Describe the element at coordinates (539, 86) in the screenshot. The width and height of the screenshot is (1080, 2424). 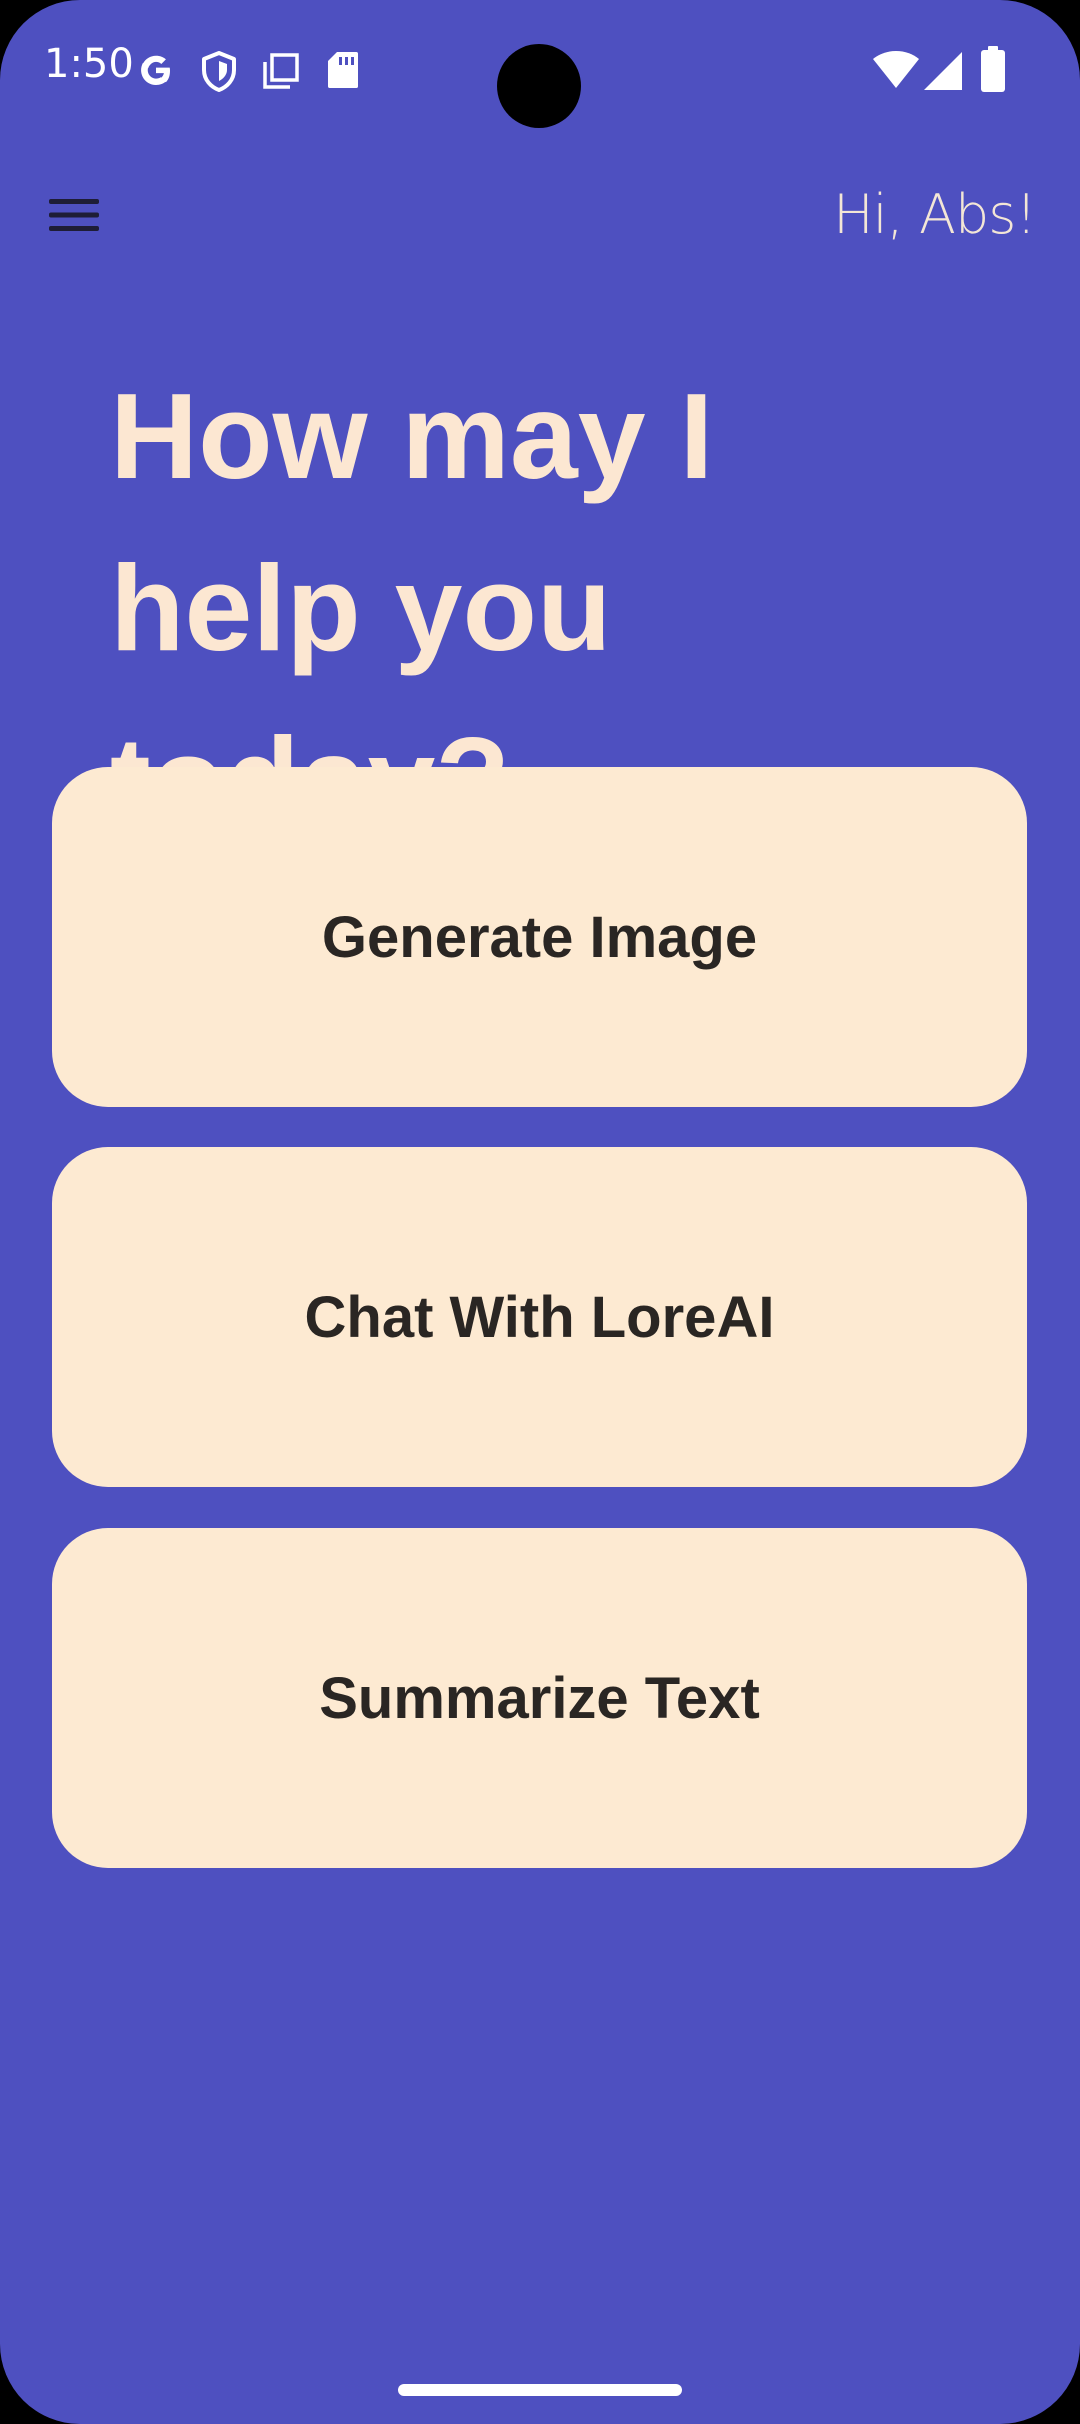
I see `front-camera` at that location.